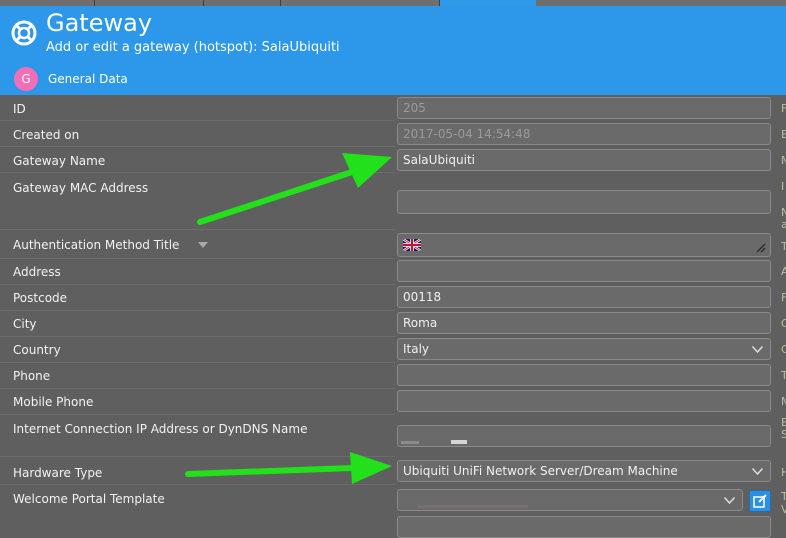  What do you see at coordinates (99, 23) in the screenshot?
I see `page-title: Gateway` at bounding box center [99, 23].